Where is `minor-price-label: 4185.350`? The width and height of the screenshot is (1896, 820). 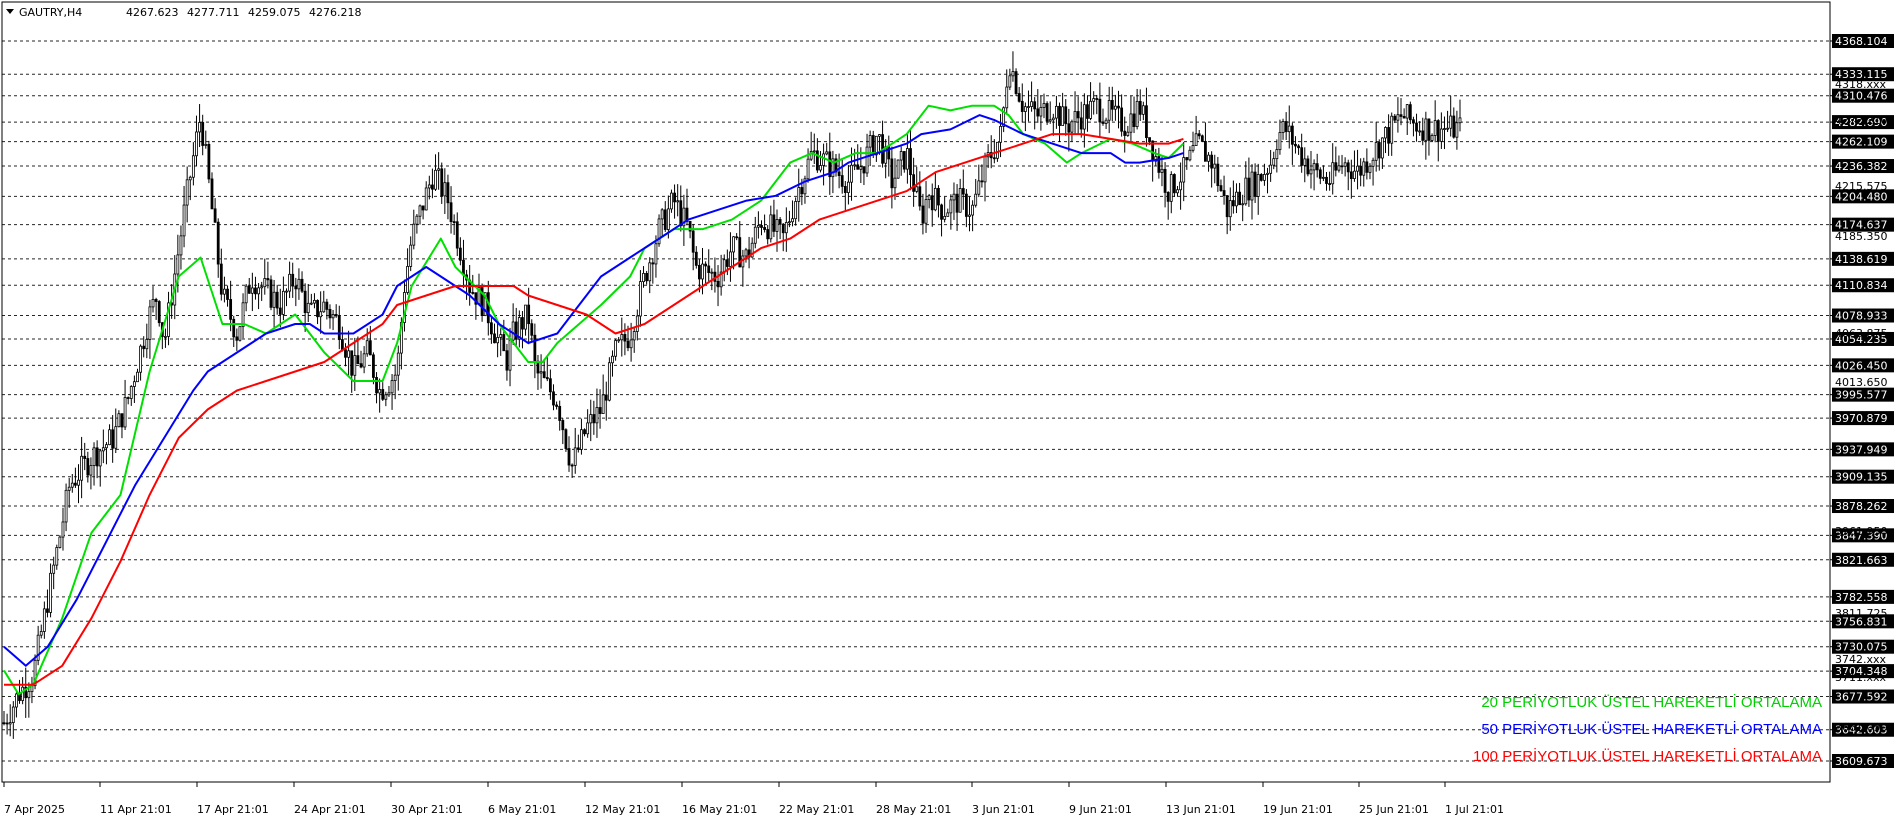
minor-price-label: 4185.350 is located at coordinates (1861, 236).